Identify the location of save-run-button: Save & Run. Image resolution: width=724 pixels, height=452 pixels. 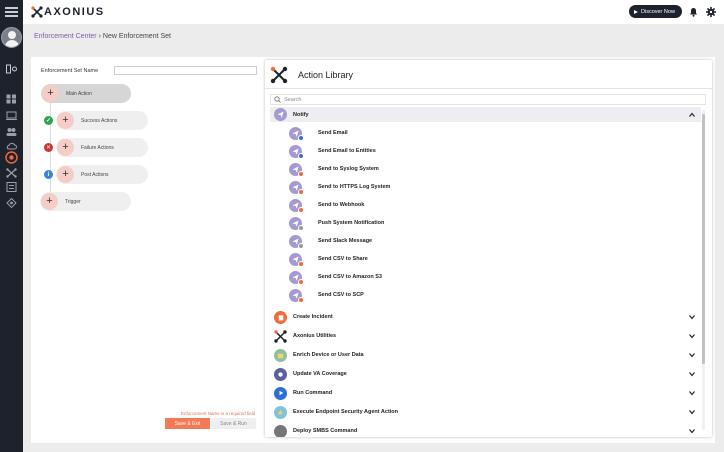
(233, 423).